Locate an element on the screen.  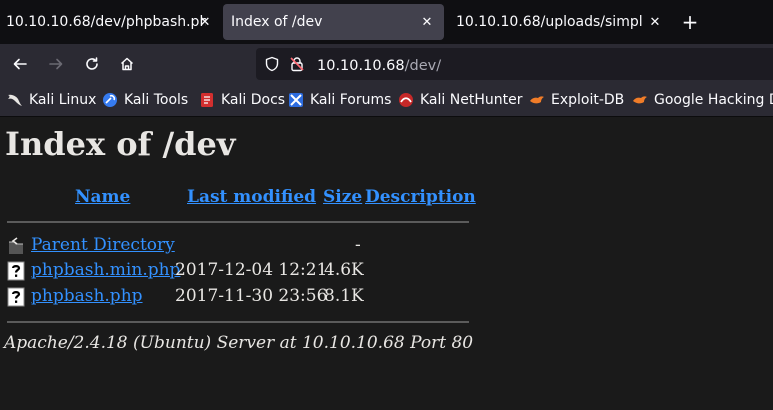
sort-by-description-link: Description is located at coordinates (420, 197).